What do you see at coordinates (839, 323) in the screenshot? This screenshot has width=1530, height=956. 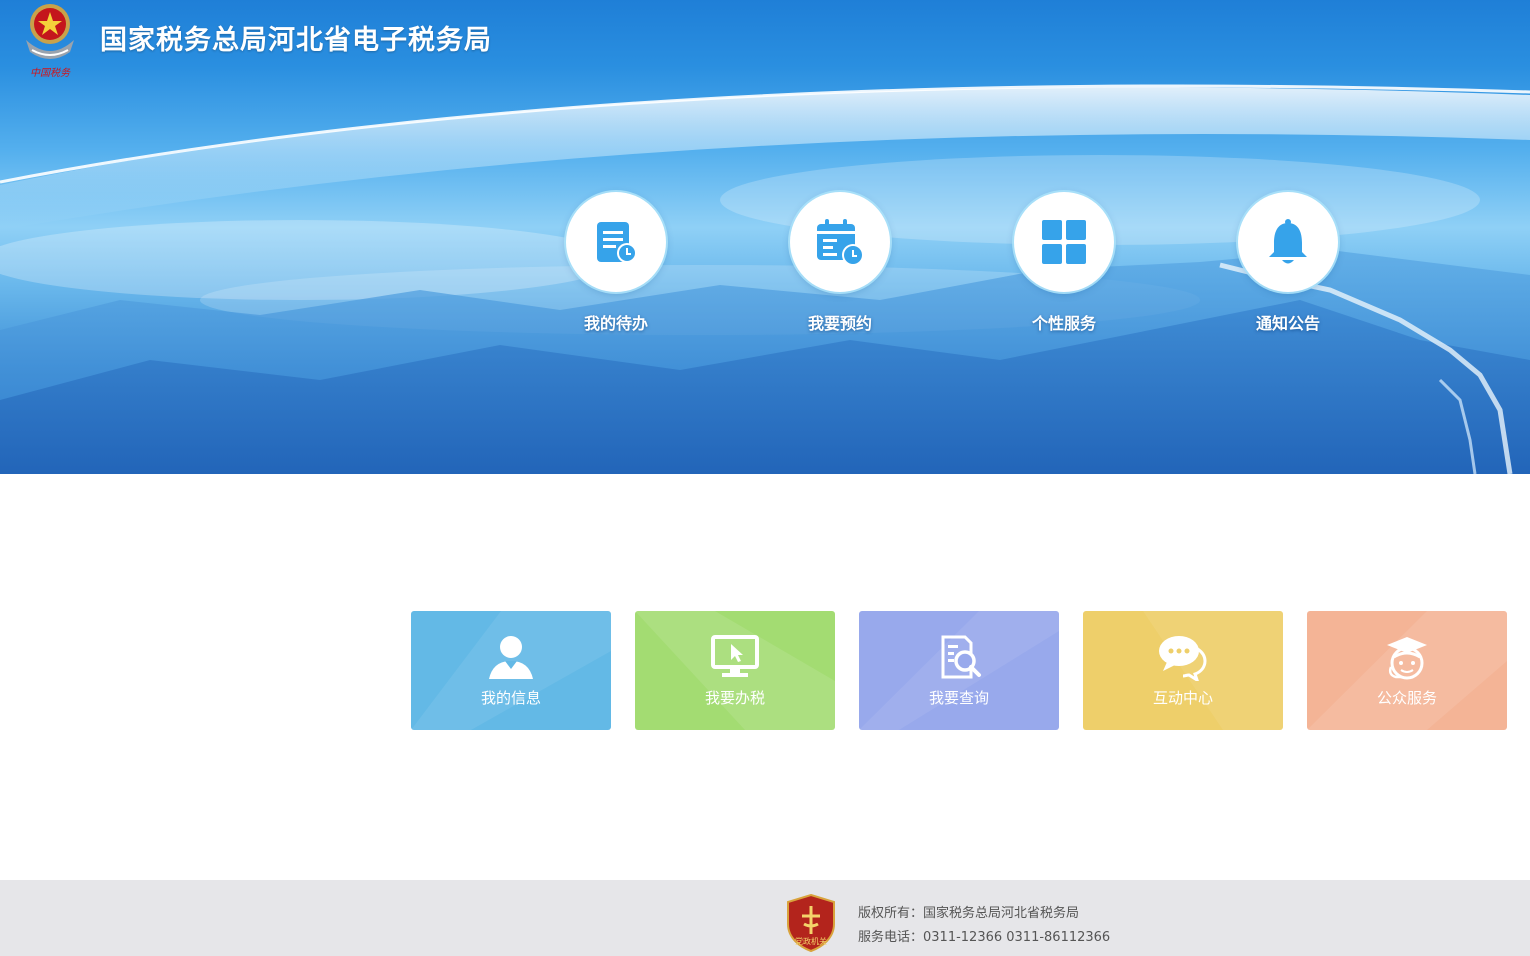 I see `quick-link-label: 我要预约` at bounding box center [839, 323].